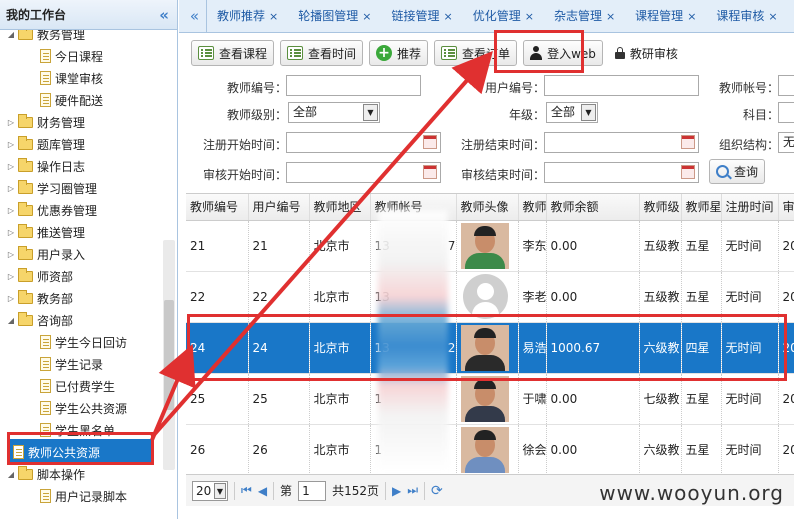 Image resolution: width=794 pixels, height=519 pixels. What do you see at coordinates (415, 15) in the screenshot?
I see `tab-label: 链接管理` at bounding box center [415, 15].